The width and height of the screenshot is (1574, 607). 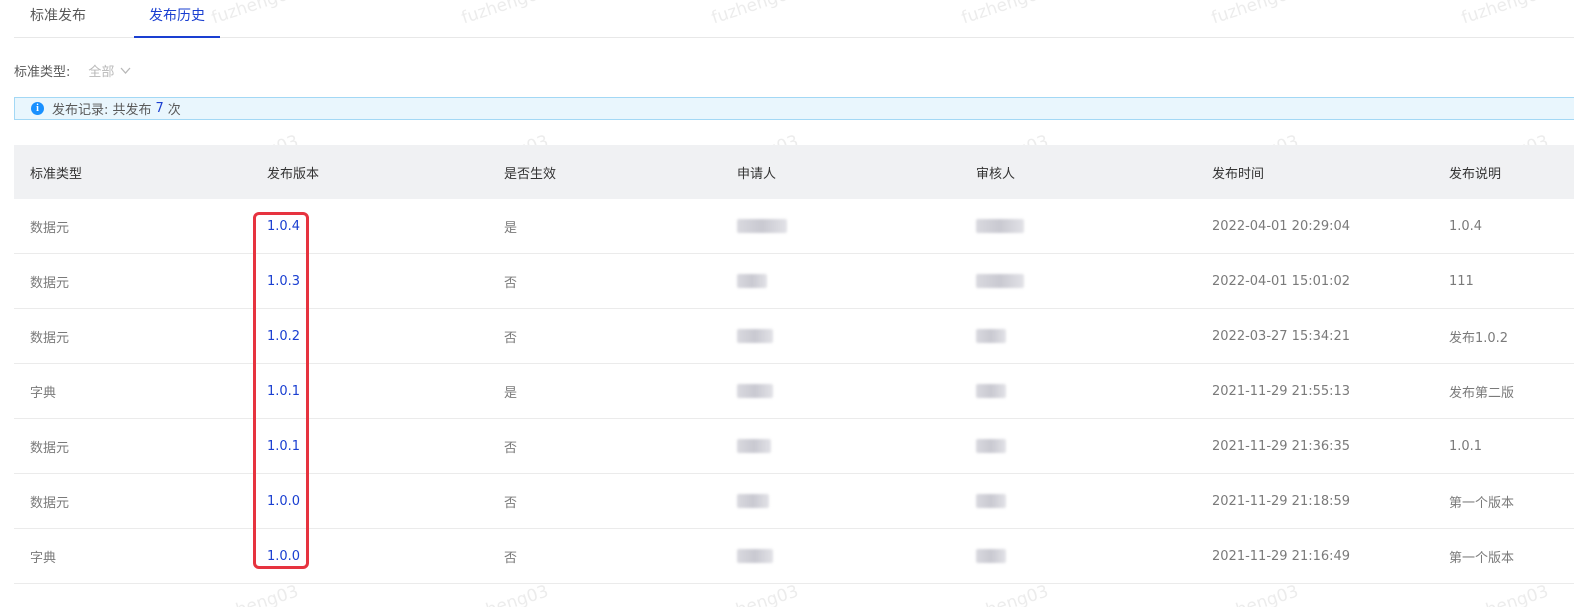 What do you see at coordinates (72, 70) in the screenshot?
I see `type-filter: 标准类型: 全部` at bounding box center [72, 70].